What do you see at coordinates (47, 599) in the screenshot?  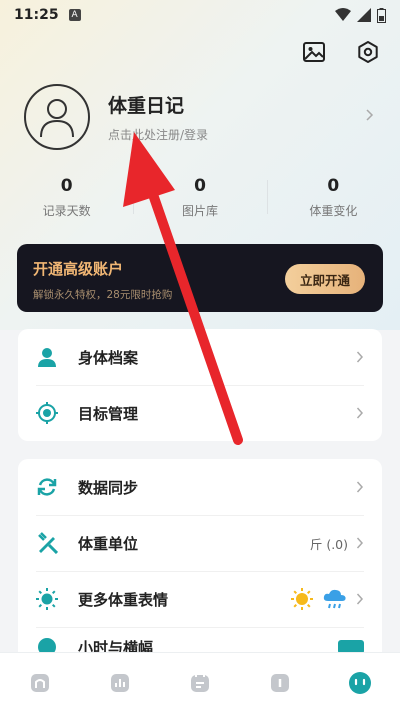 I see `sun-icon` at bounding box center [47, 599].